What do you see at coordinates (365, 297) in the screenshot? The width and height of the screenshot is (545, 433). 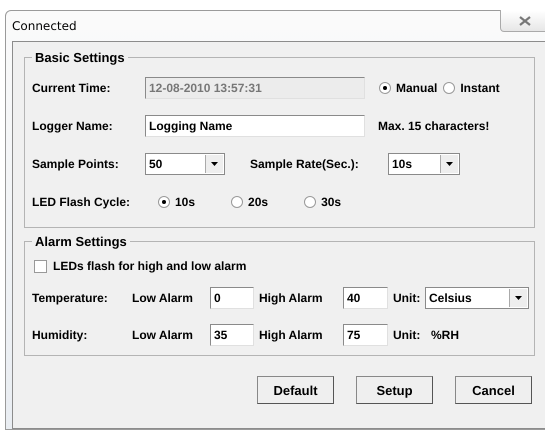 I see `number-field: 40` at bounding box center [365, 297].